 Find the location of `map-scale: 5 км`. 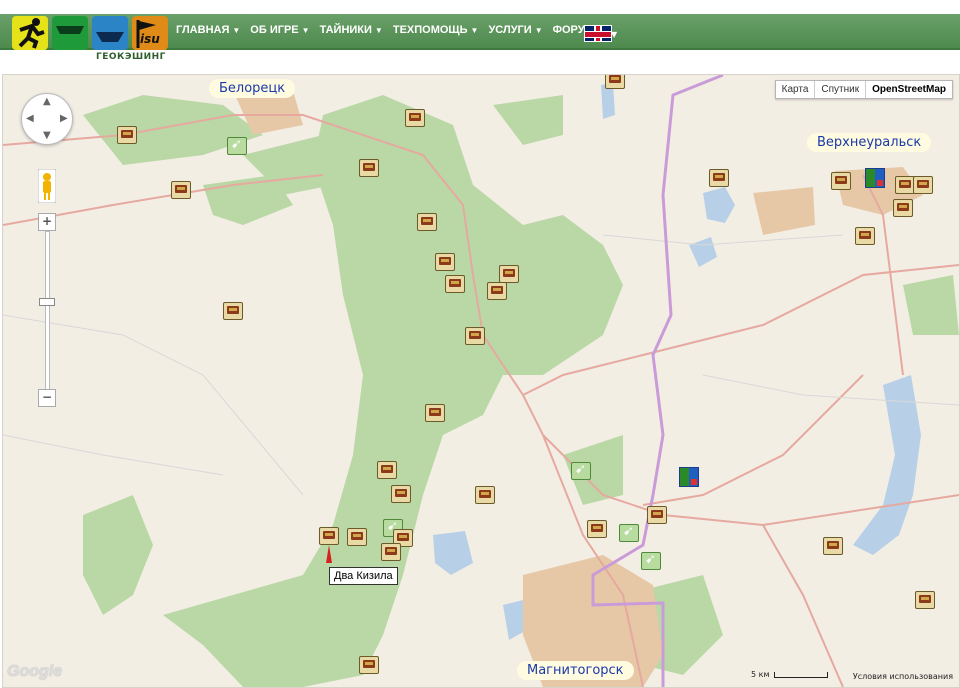

map-scale: 5 км is located at coordinates (789, 674).